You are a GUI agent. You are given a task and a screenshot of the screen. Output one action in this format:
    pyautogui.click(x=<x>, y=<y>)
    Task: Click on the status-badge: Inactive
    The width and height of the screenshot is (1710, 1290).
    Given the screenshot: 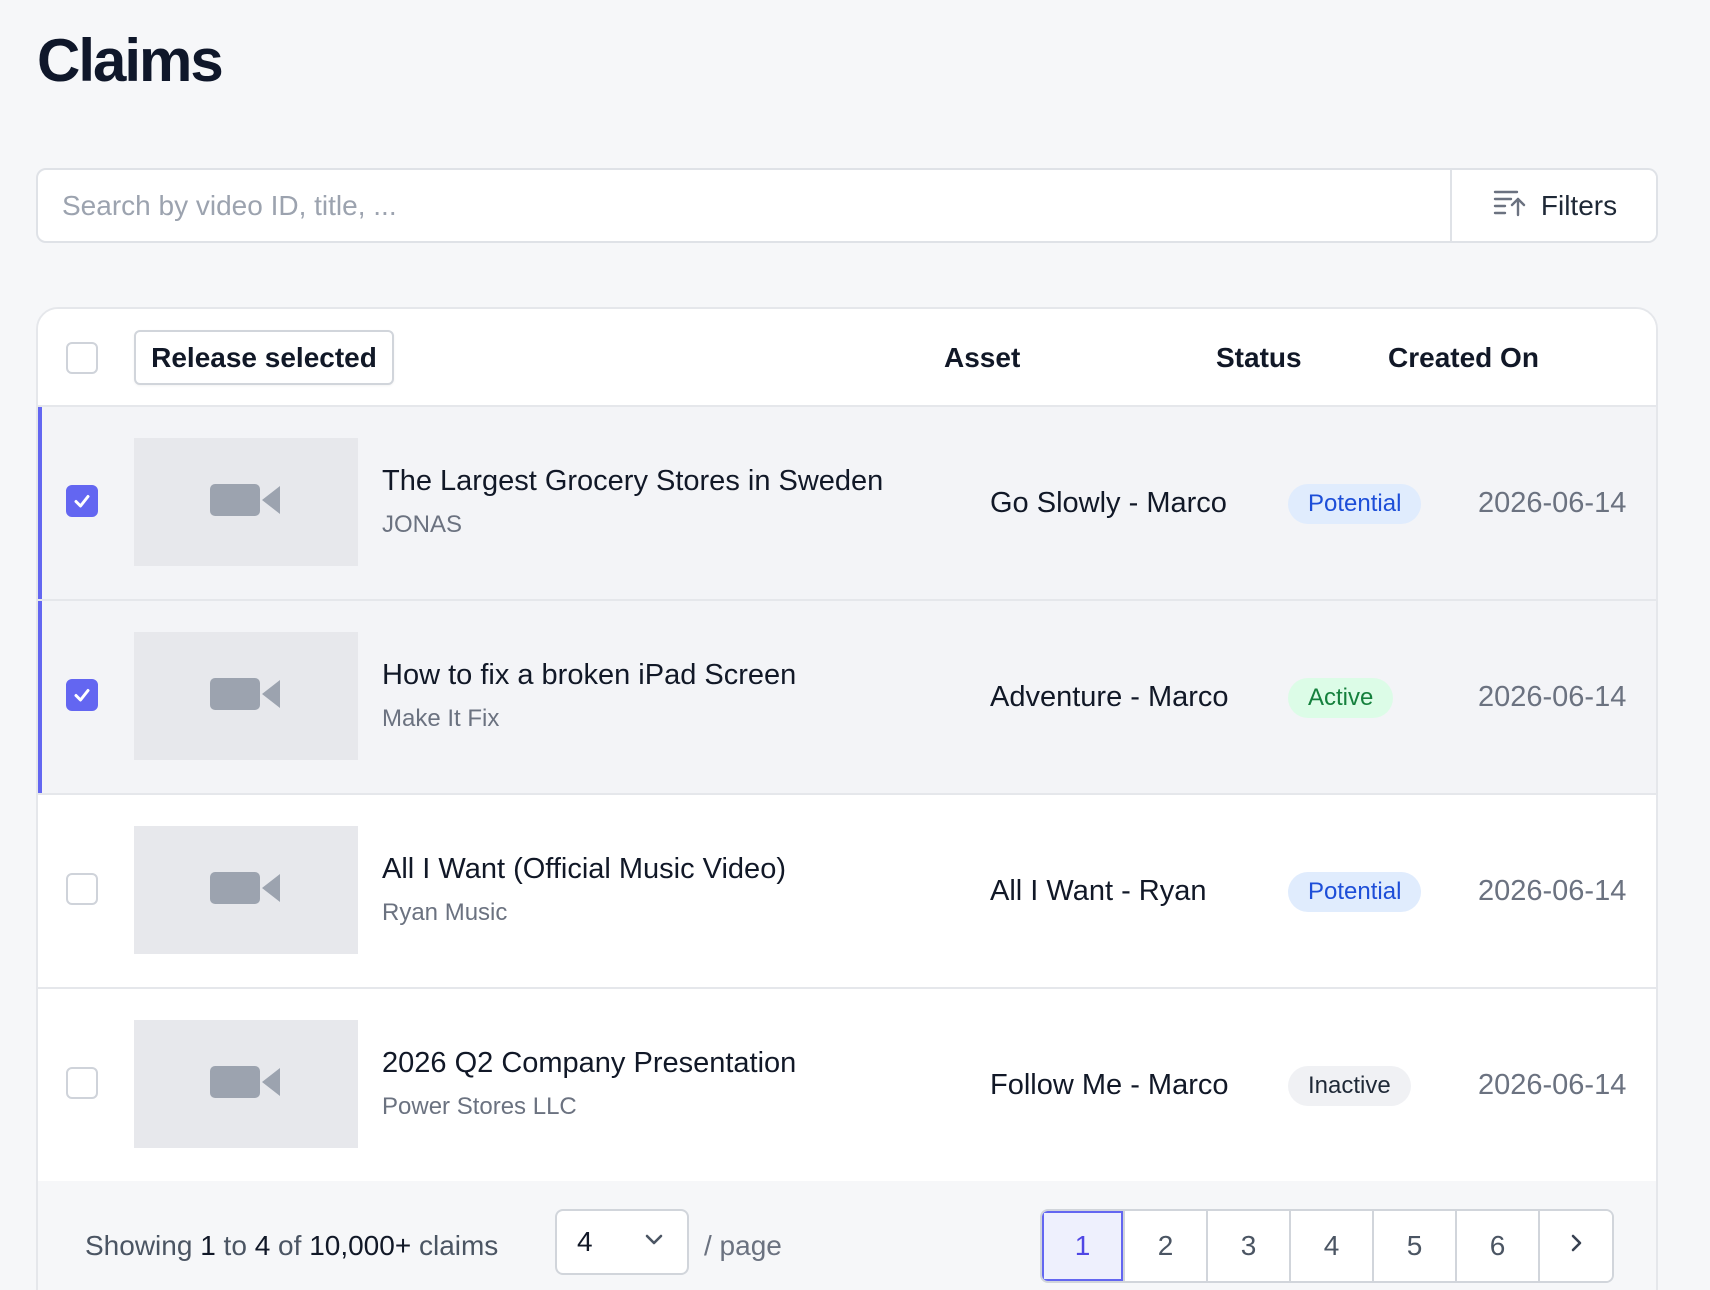 What is the action you would take?
    pyautogui.click(x=1349, y=1086)
    